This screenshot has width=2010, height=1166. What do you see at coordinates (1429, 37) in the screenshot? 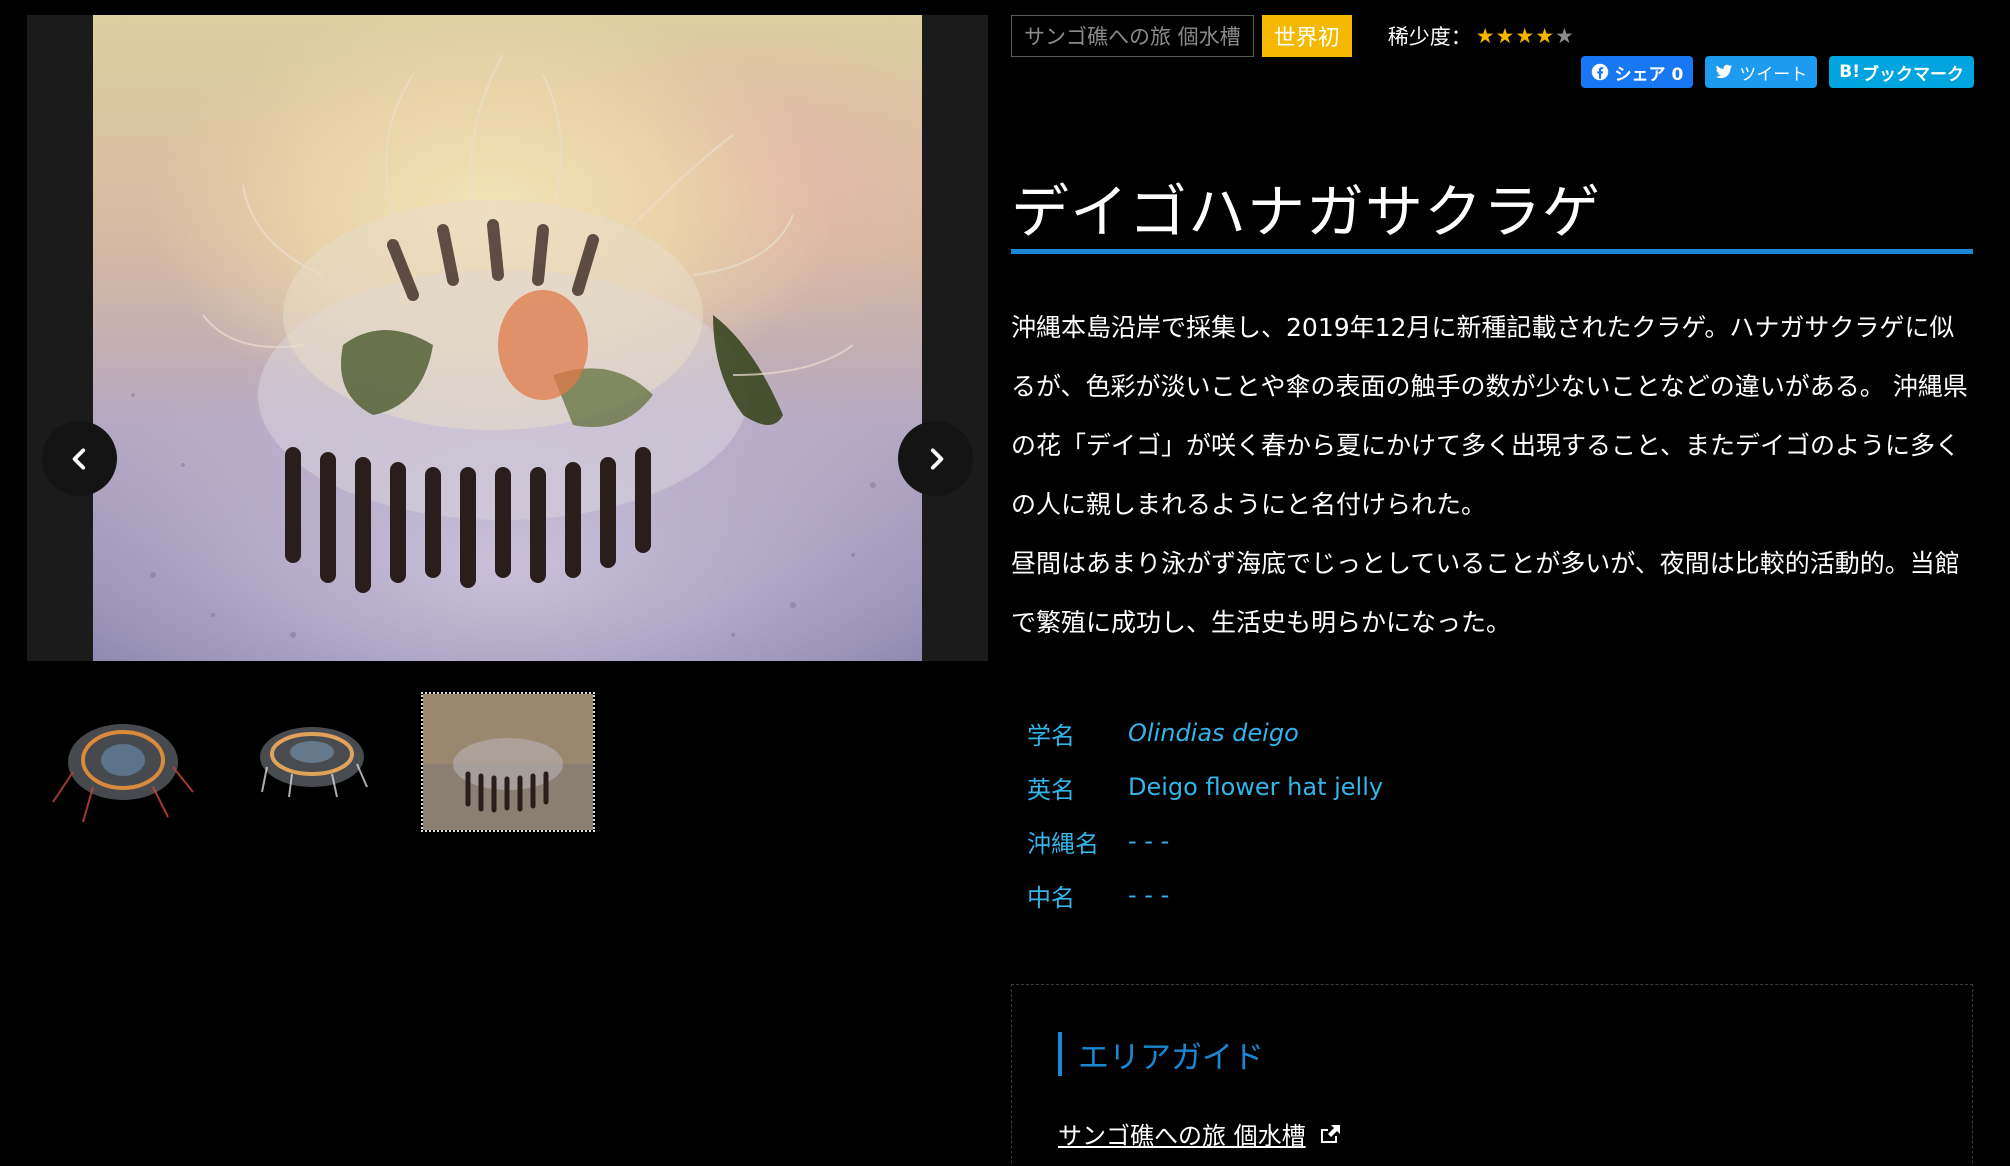
I see `rarity-label: 稀少度：` at bounding box center [1429, 37].